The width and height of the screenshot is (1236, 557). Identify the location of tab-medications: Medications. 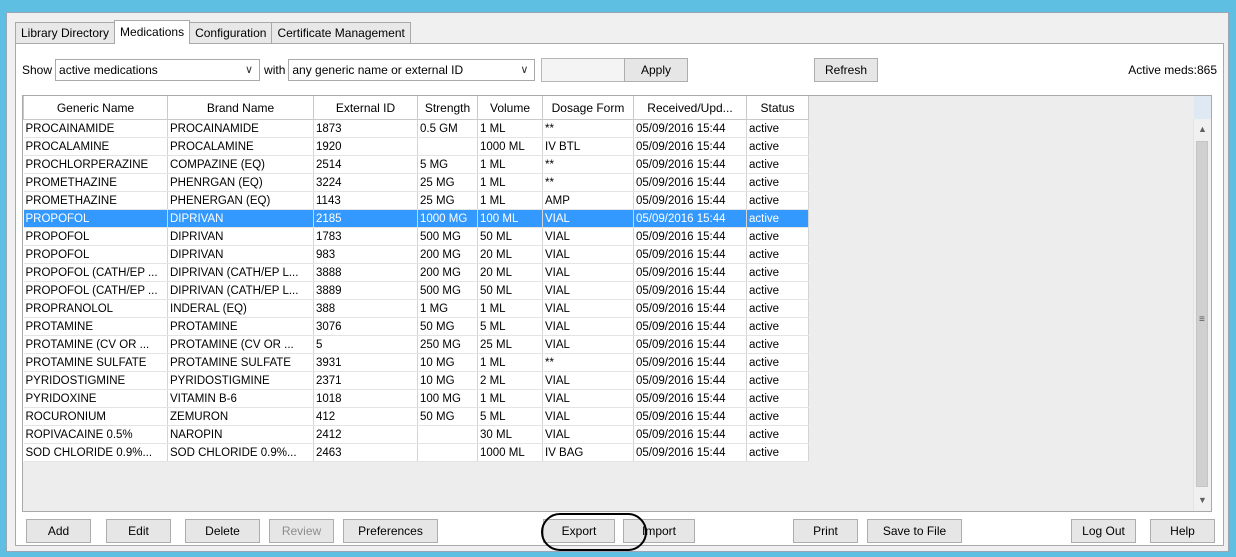
(152, 32).